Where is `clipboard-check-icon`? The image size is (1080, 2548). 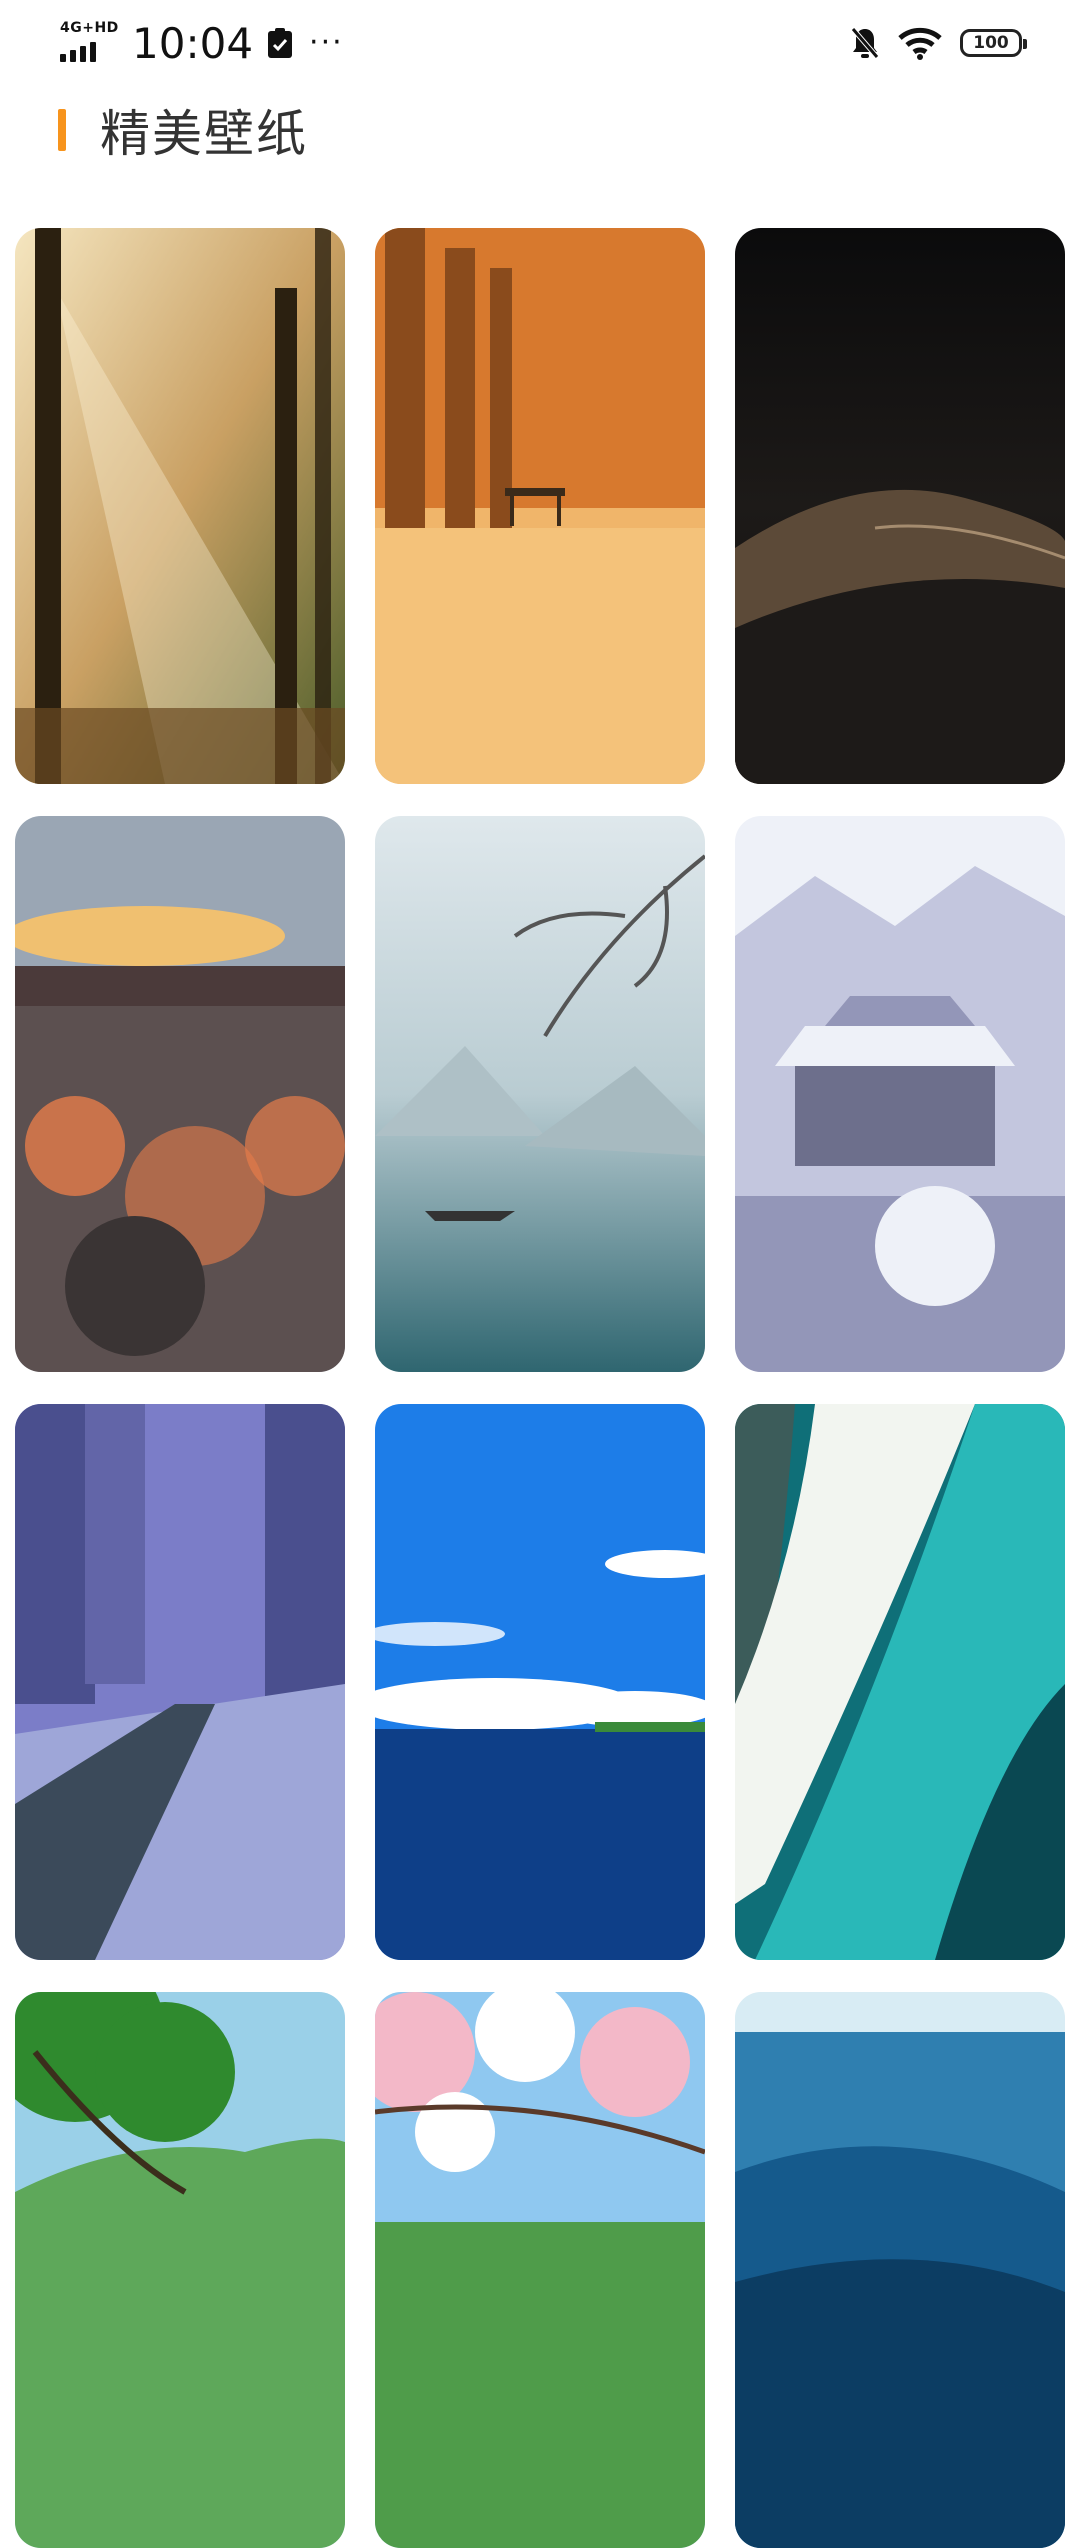 clipboard-check-icon is located at coordinates (280, 43).